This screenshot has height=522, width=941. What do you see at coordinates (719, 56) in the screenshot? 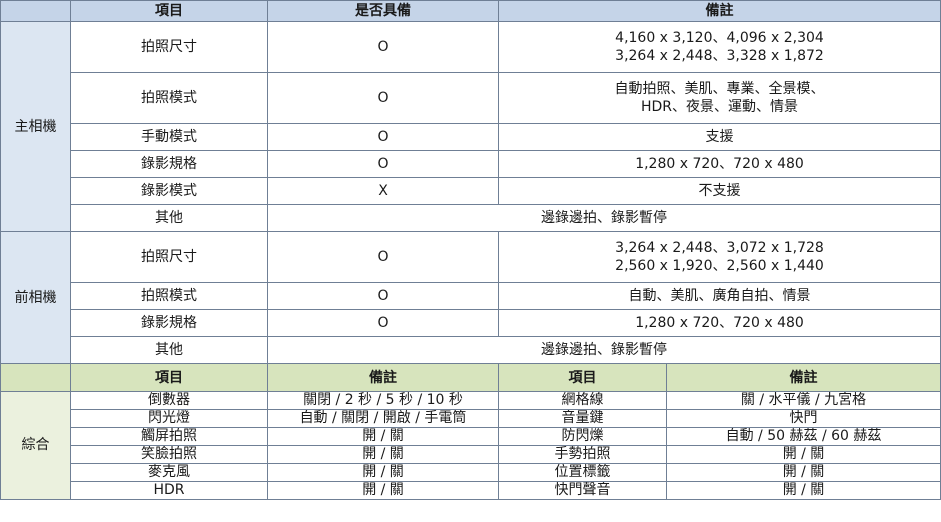
I see `notes-line: 3,264 x 2,448、3,328 x 1,872` at bounding box center [719, 56].